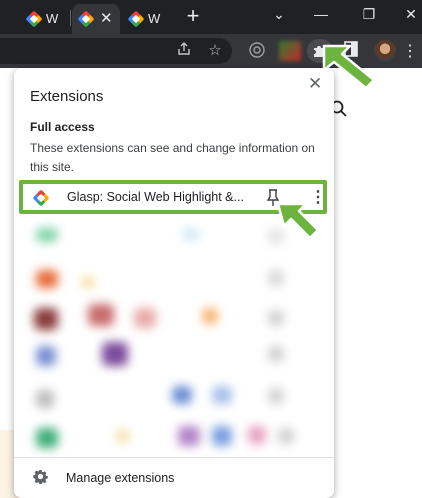 This screenshot has width=422, height=498. Describe the element at coordinates (116, 51) in the screenshot. I see `address-bar` at that location.